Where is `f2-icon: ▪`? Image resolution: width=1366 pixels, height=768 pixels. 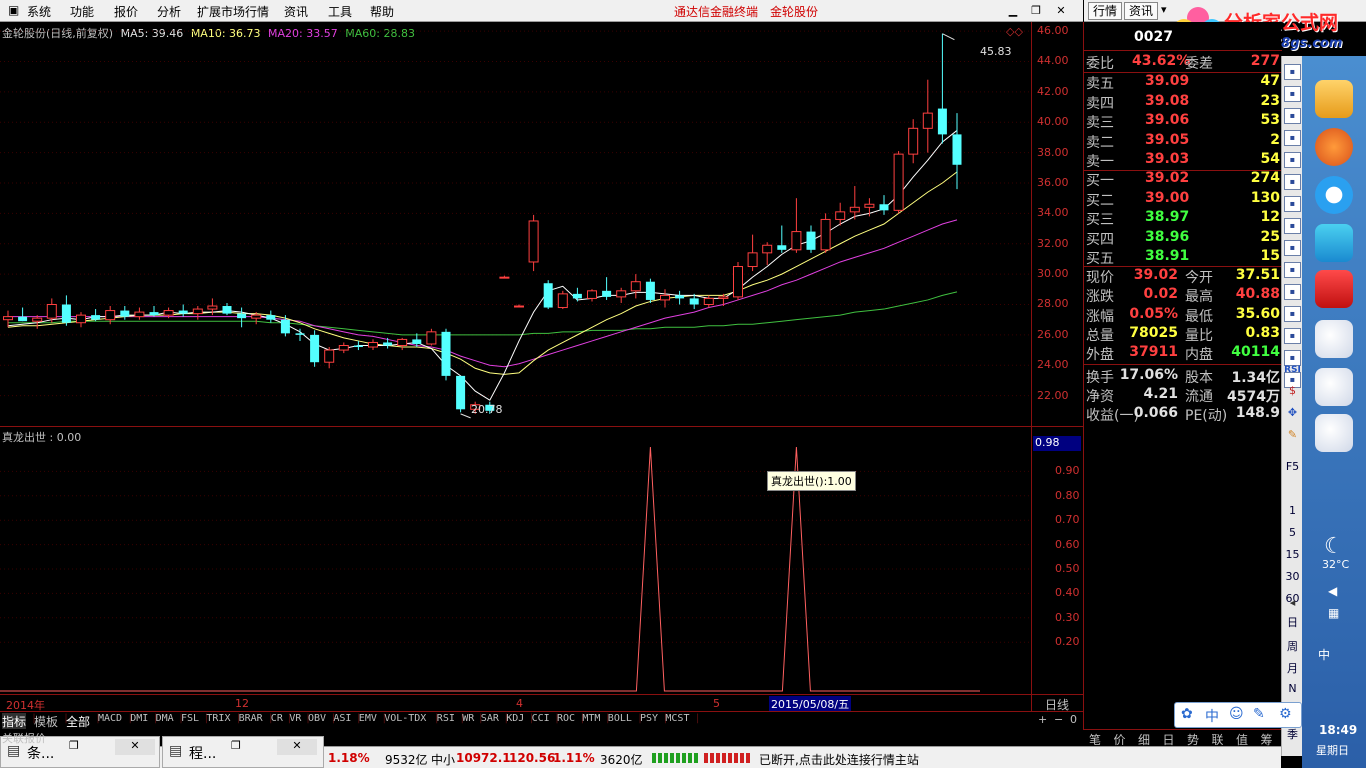 f2-icon: ▪ is located at coordinates (1292, 292).